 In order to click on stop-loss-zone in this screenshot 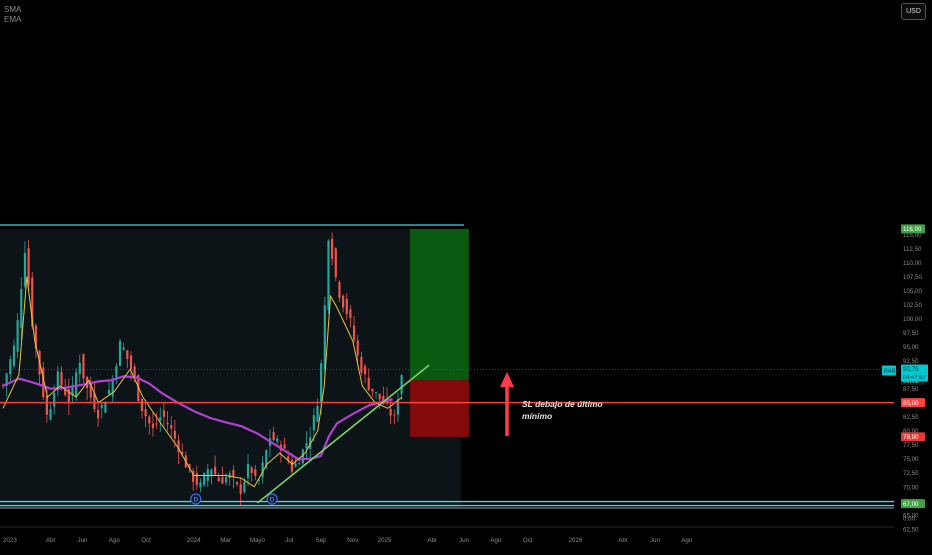, I will do `click(439, 408)`.